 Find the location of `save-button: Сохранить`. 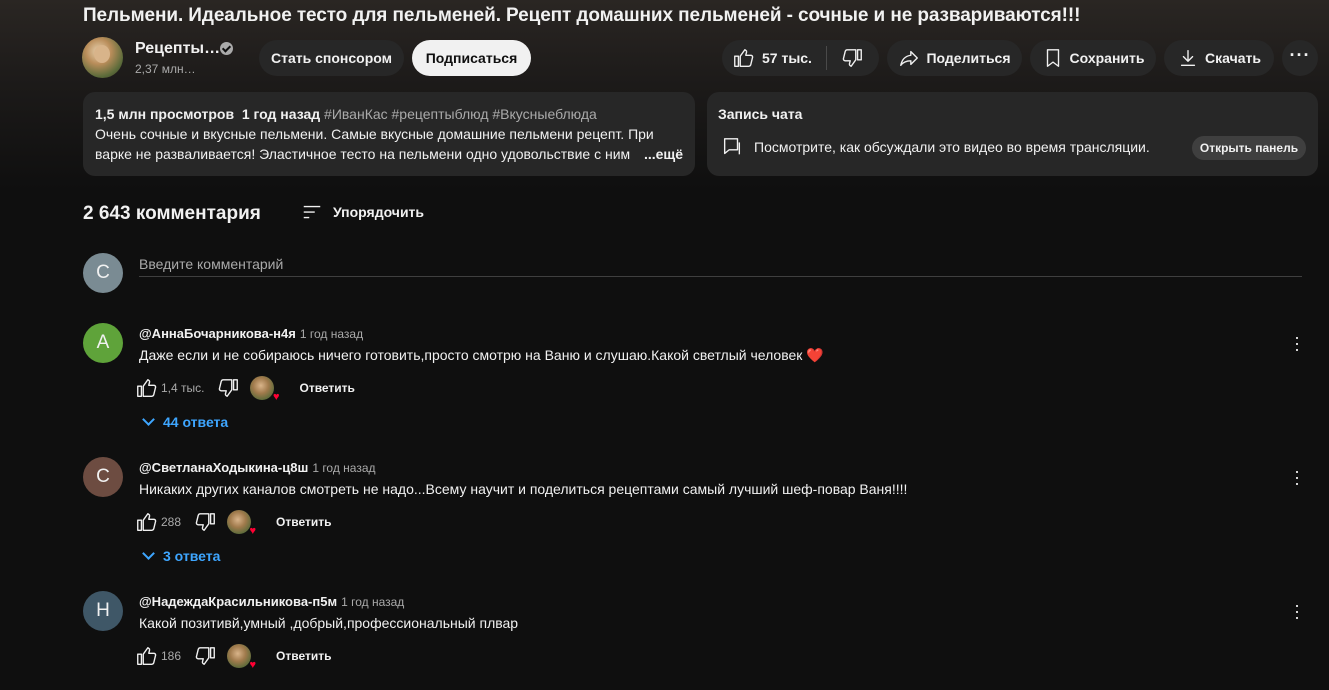

save-button: Сохранить is located at coordinates (1093, 58).